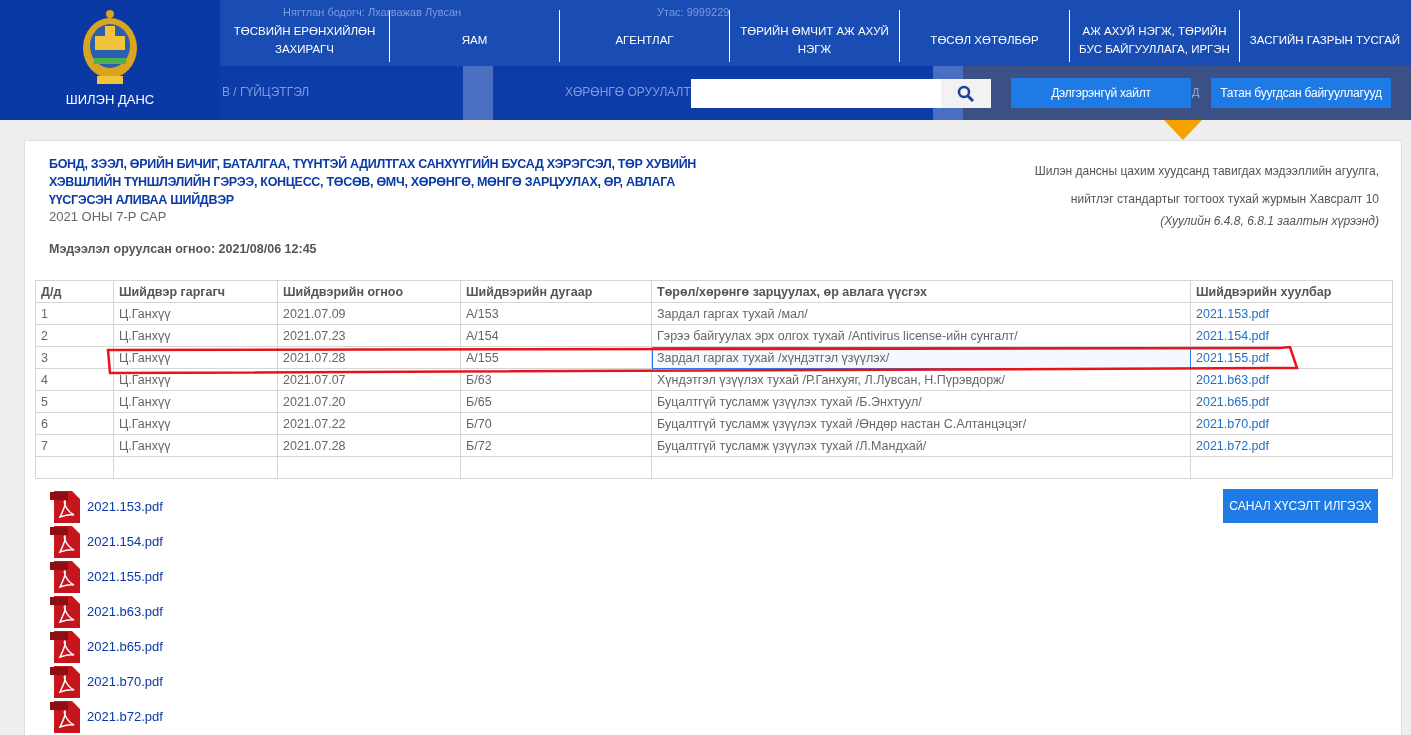  I want to click on file-link: 2021.b72.pdf, so click(125, 716).